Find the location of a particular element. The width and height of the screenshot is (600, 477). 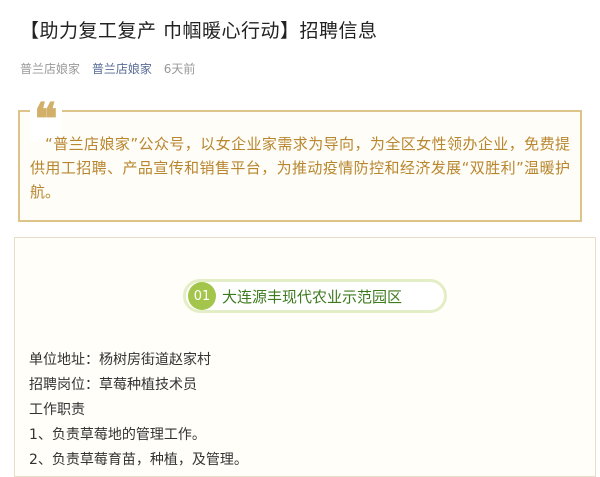

duties-heading: 工作职责 is located at coordinates (57, 410).